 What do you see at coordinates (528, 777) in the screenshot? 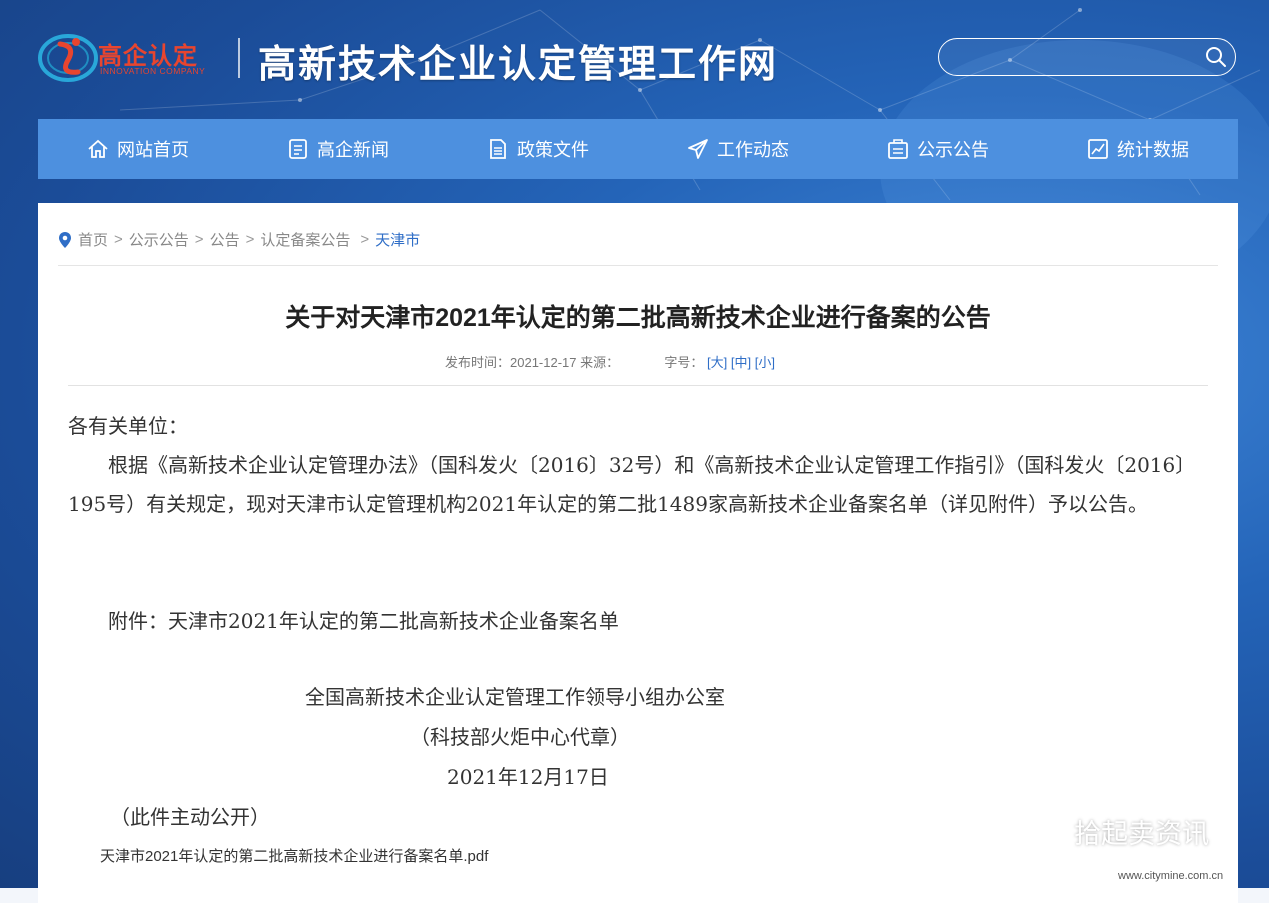
I see `signature-date: 2021年12月17日` at bounding box center [528, 777].